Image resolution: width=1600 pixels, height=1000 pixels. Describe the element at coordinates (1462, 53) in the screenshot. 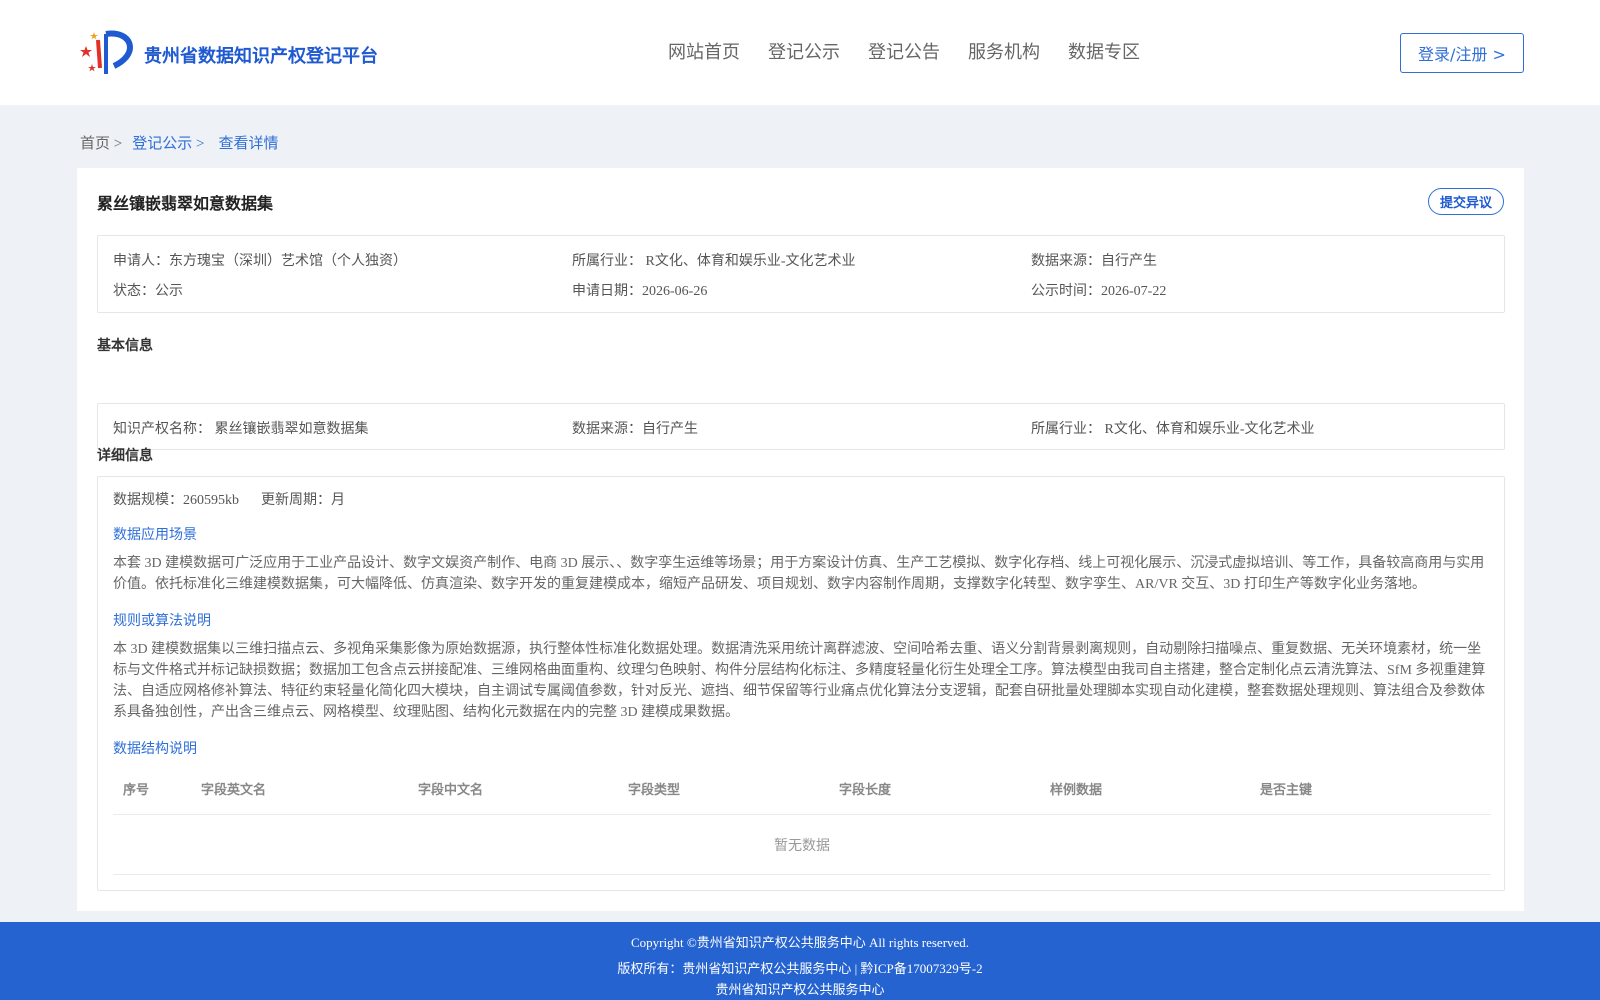

I see `login-register-button: 登录/注册 >` at that location.